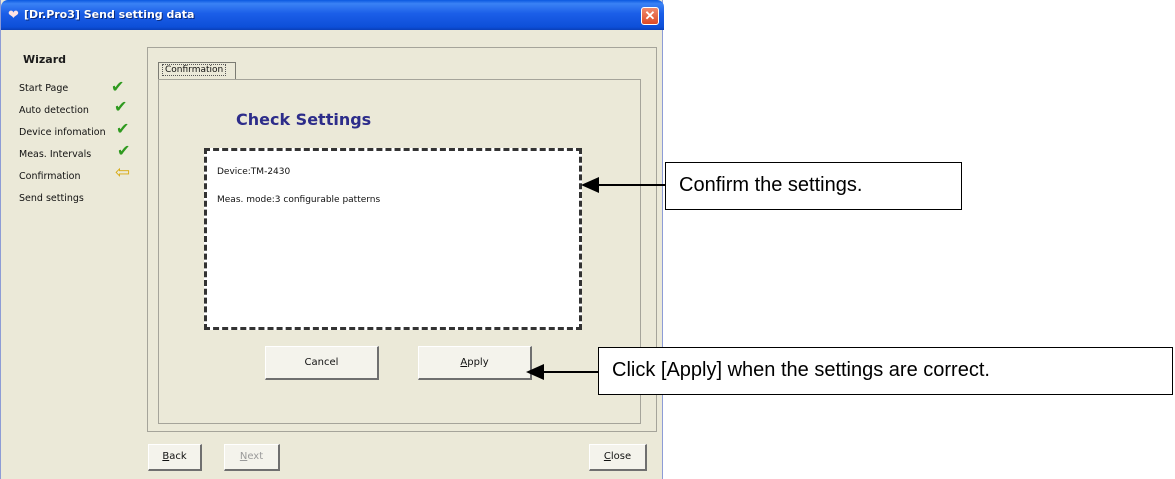 This screenshot has width=1175, height=479. Describe the element at coordinates (62, 132) in the screenshot. I see `wizard-step-device-information: Device infomation` at that location.